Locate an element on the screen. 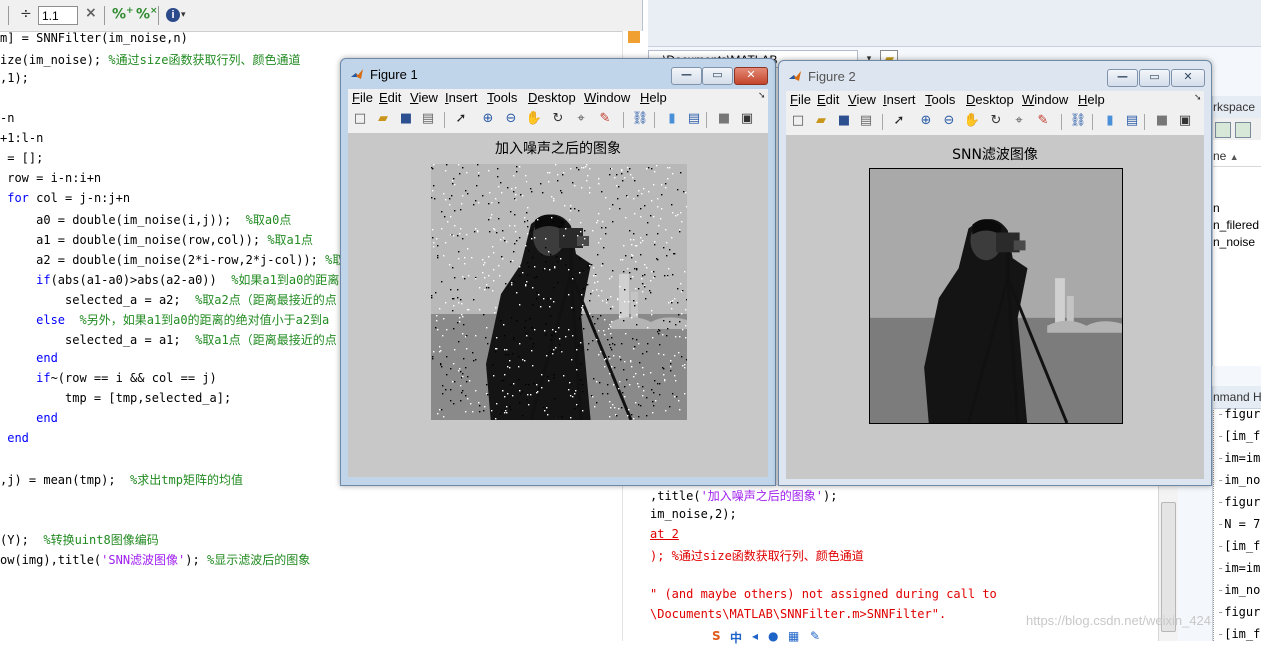 This screenshot has width=1261, height=649. workspace-variable: n is located at coordinates (1216, 210).